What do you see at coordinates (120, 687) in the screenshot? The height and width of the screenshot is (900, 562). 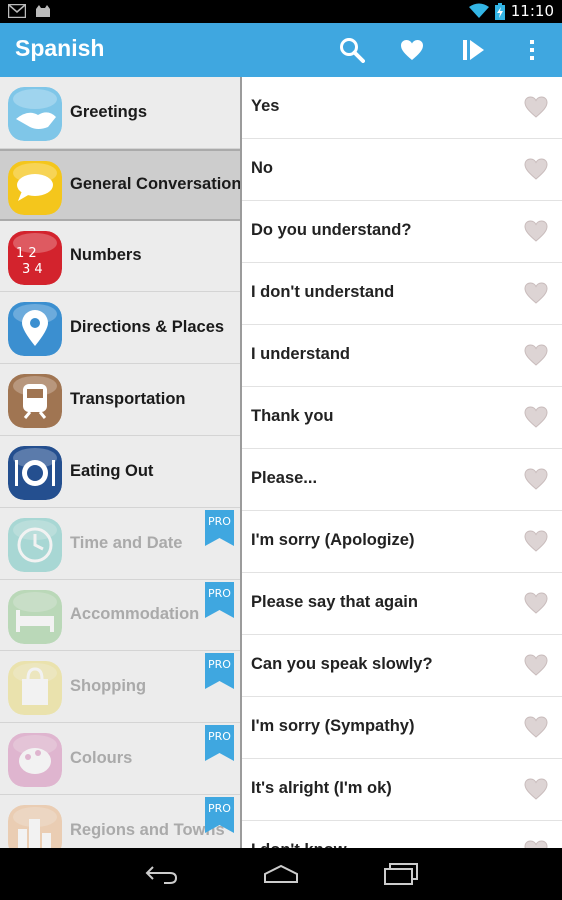 I see `category-item: Shopping PRO` at bounding box center [120, 687].